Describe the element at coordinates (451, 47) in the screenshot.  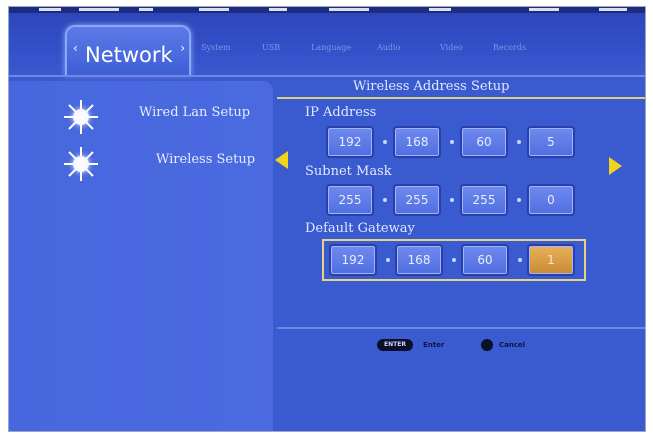
I see `tab-video: Video` at that location.